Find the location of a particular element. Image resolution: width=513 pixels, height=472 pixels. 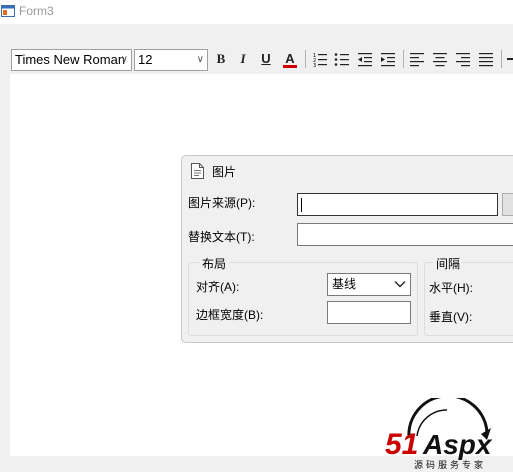

align-right-icon is located at coordinates (463, 59).